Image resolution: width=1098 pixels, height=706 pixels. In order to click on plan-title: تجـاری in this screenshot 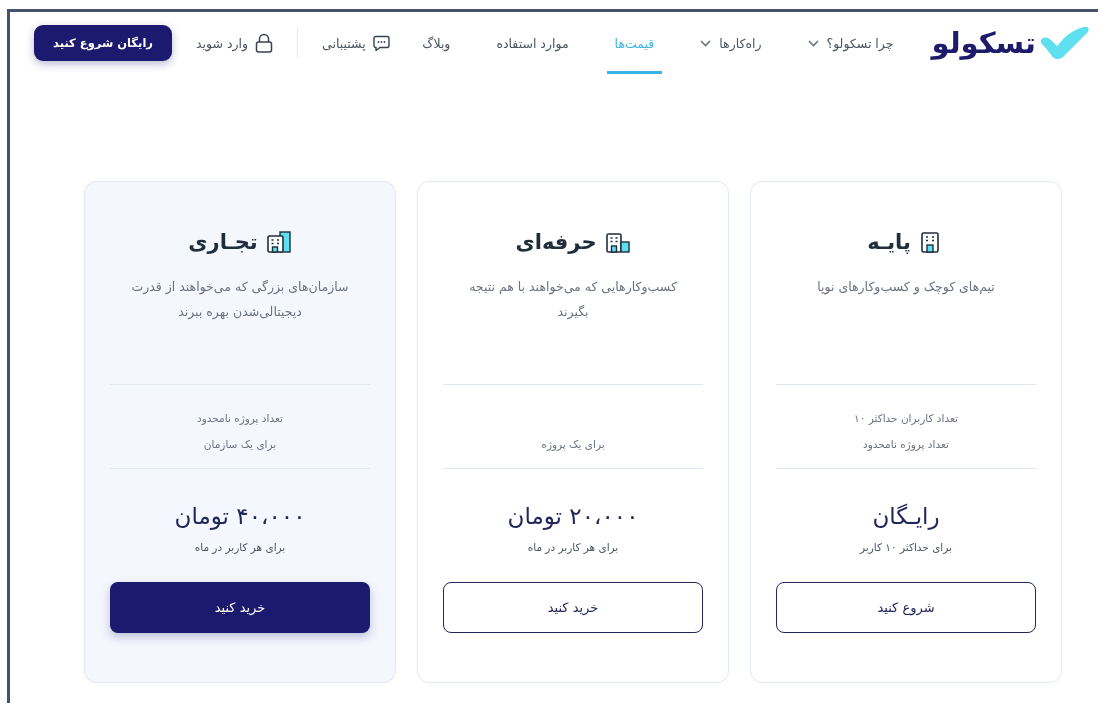, I will do `click(223, 242)`.